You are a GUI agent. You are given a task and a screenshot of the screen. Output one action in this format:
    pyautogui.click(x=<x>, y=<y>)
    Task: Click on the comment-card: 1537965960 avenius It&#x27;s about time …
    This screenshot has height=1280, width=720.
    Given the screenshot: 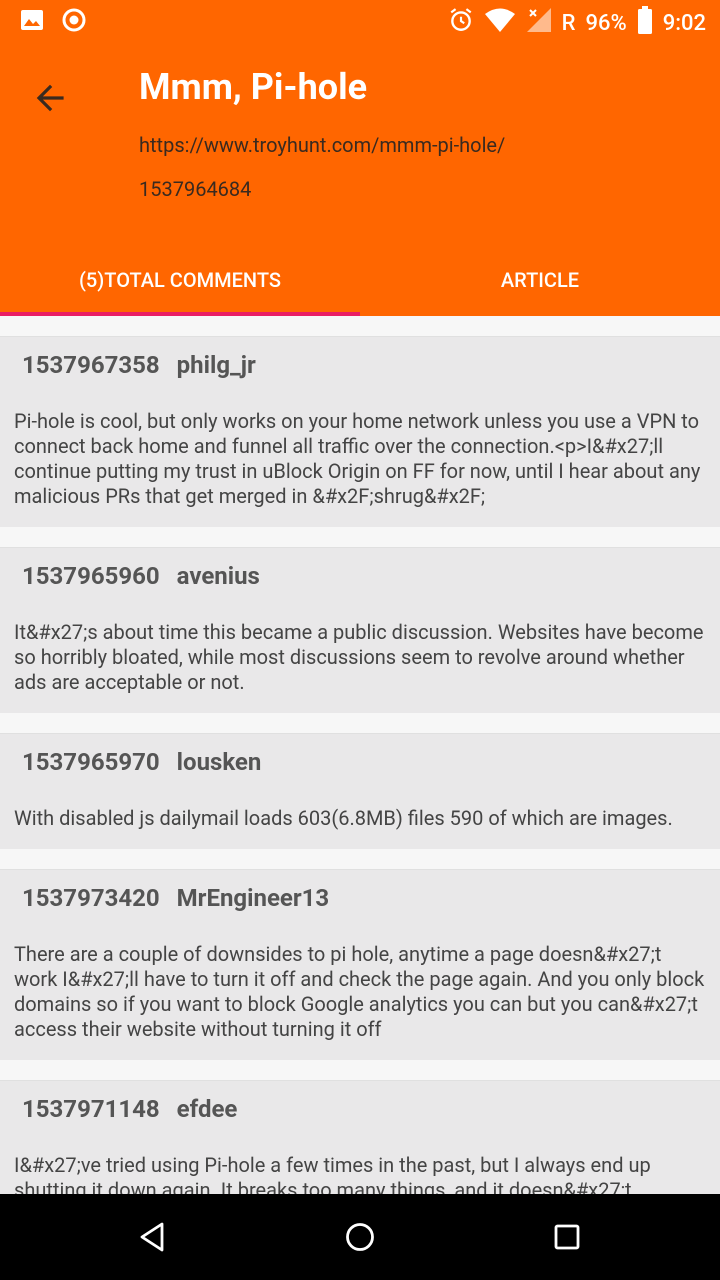 What is the action you would take?
    pyautogui.click(x=360, y=630)
    